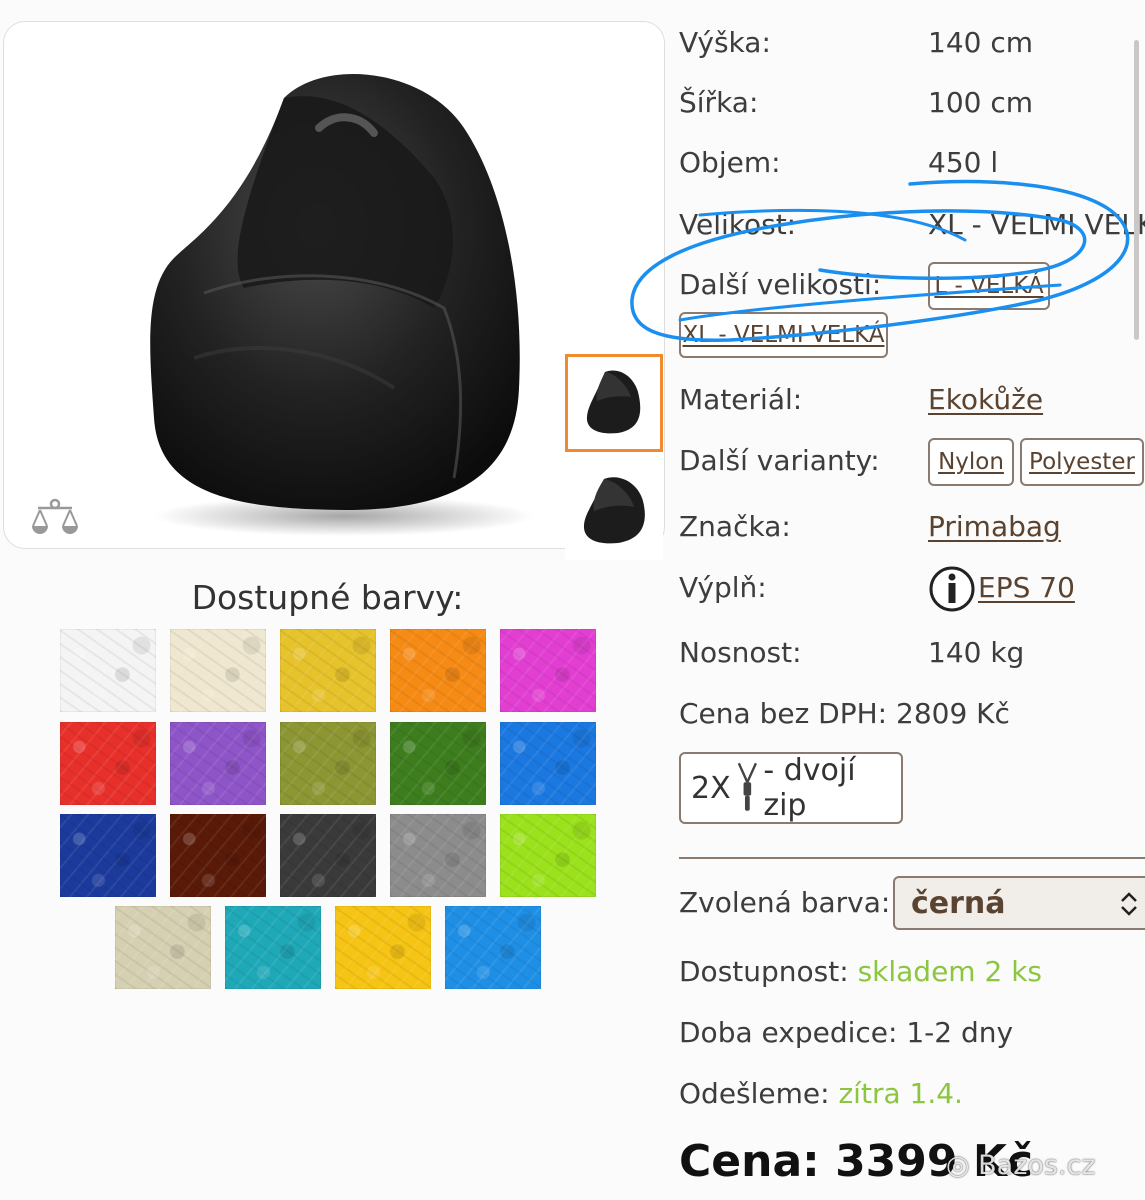 Image resolution: width=1145 pixels, height=1200 pixels. I want to click on double-zip-badge: 2X - dvojí zip, so click(791, 788).